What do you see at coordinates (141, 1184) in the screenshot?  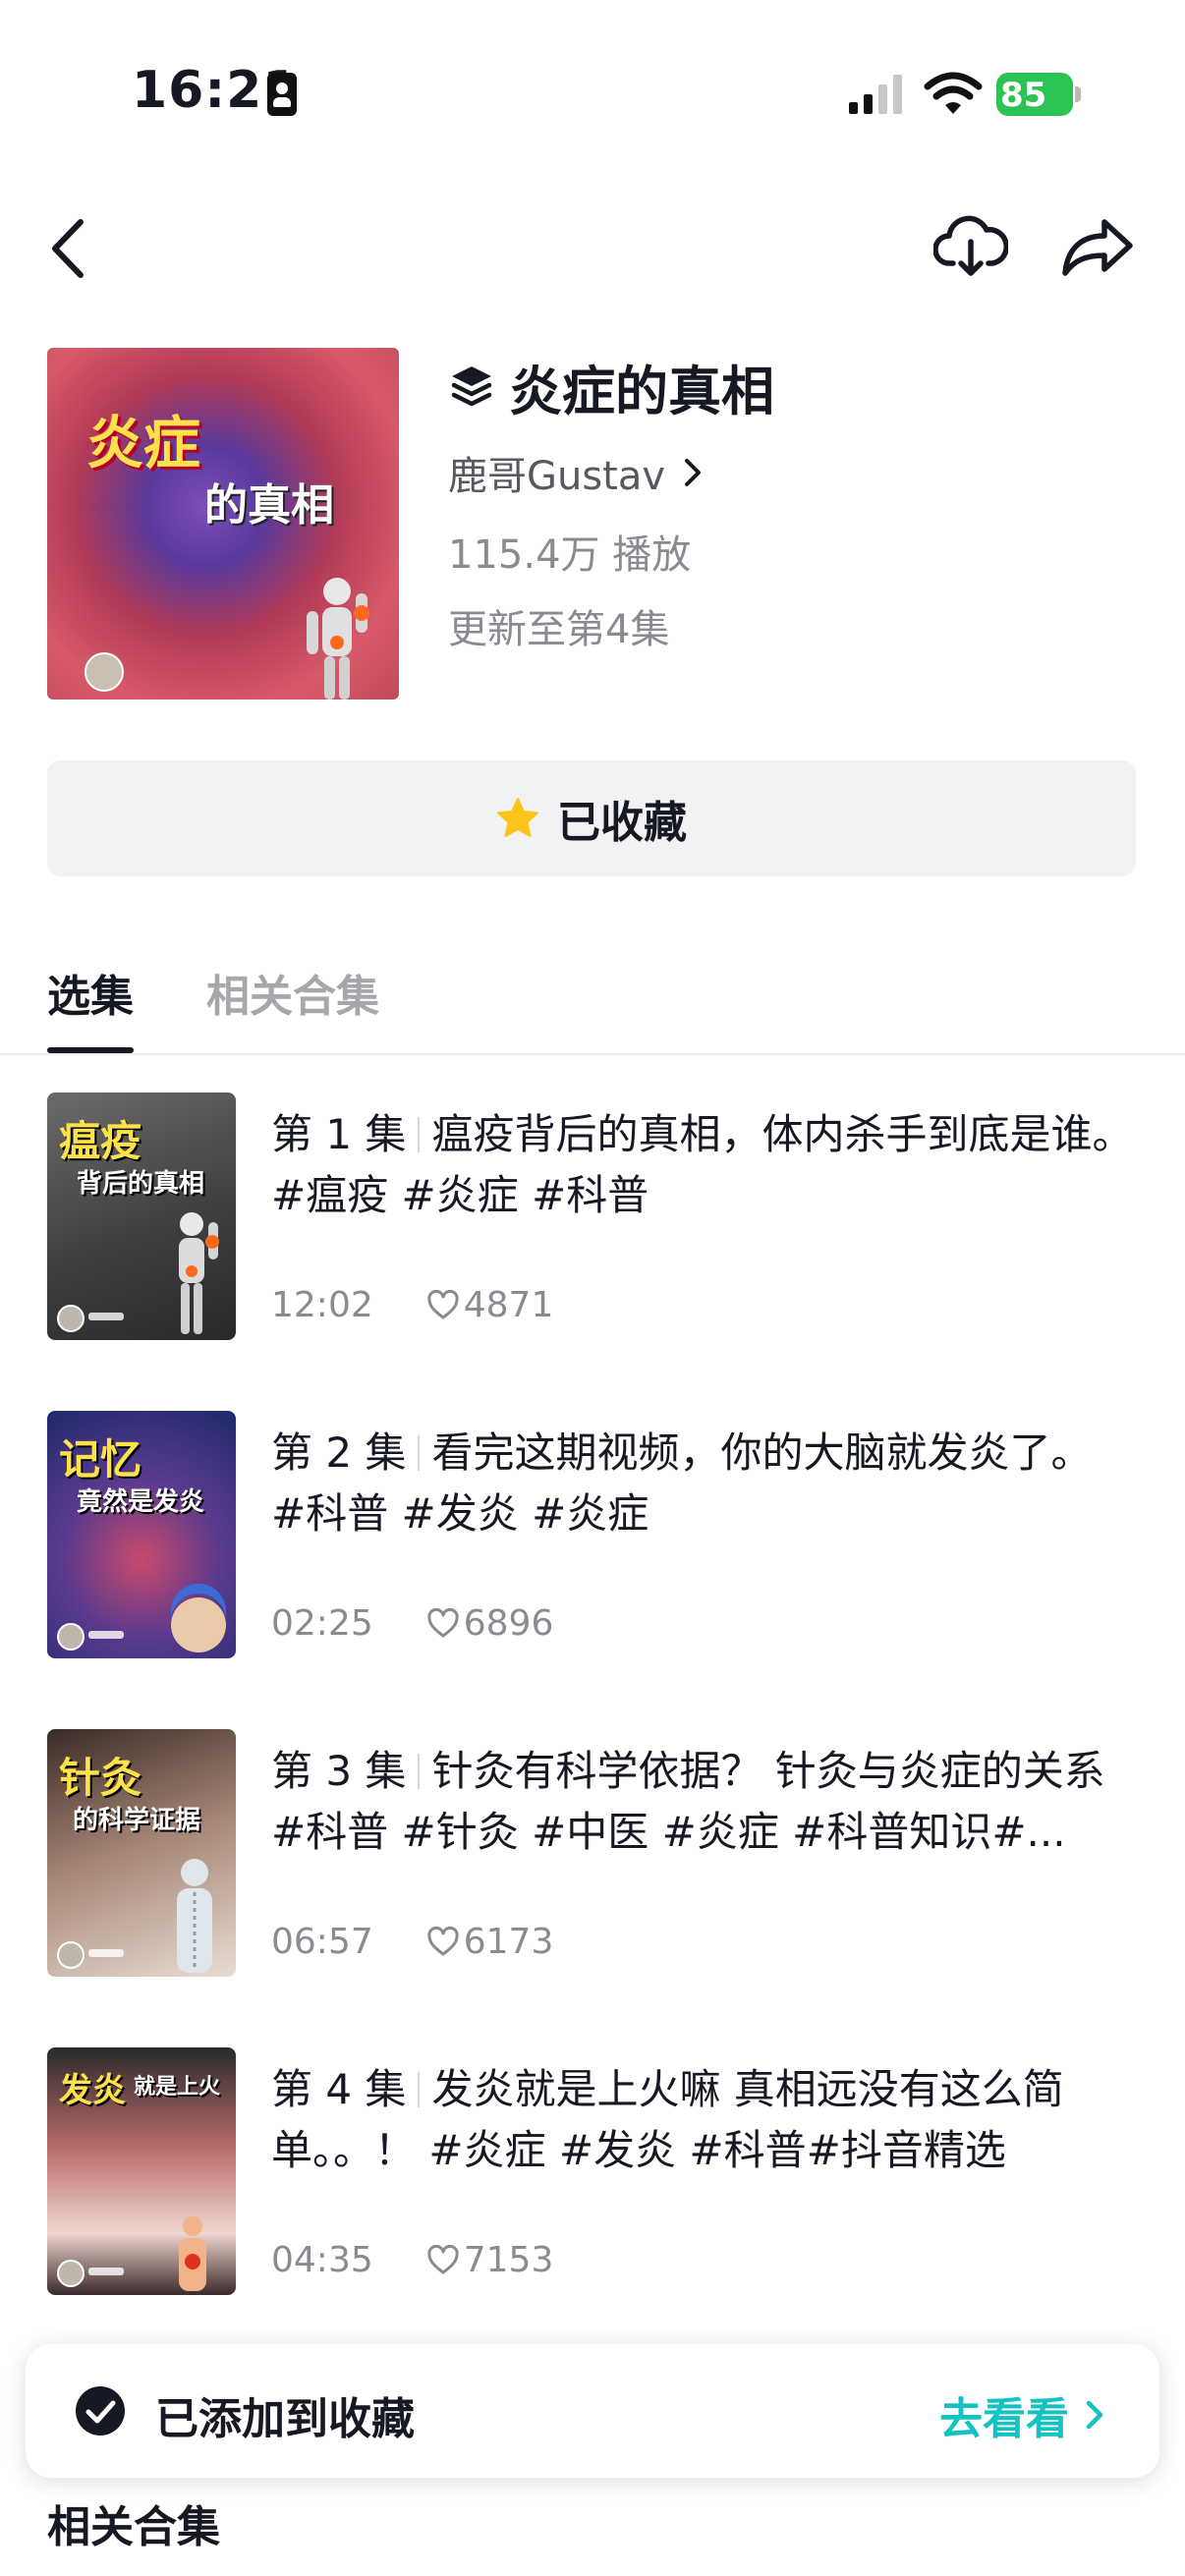 I see `thumbnail-subtitle: 背后的真相` at bounding box center [141, 1184].